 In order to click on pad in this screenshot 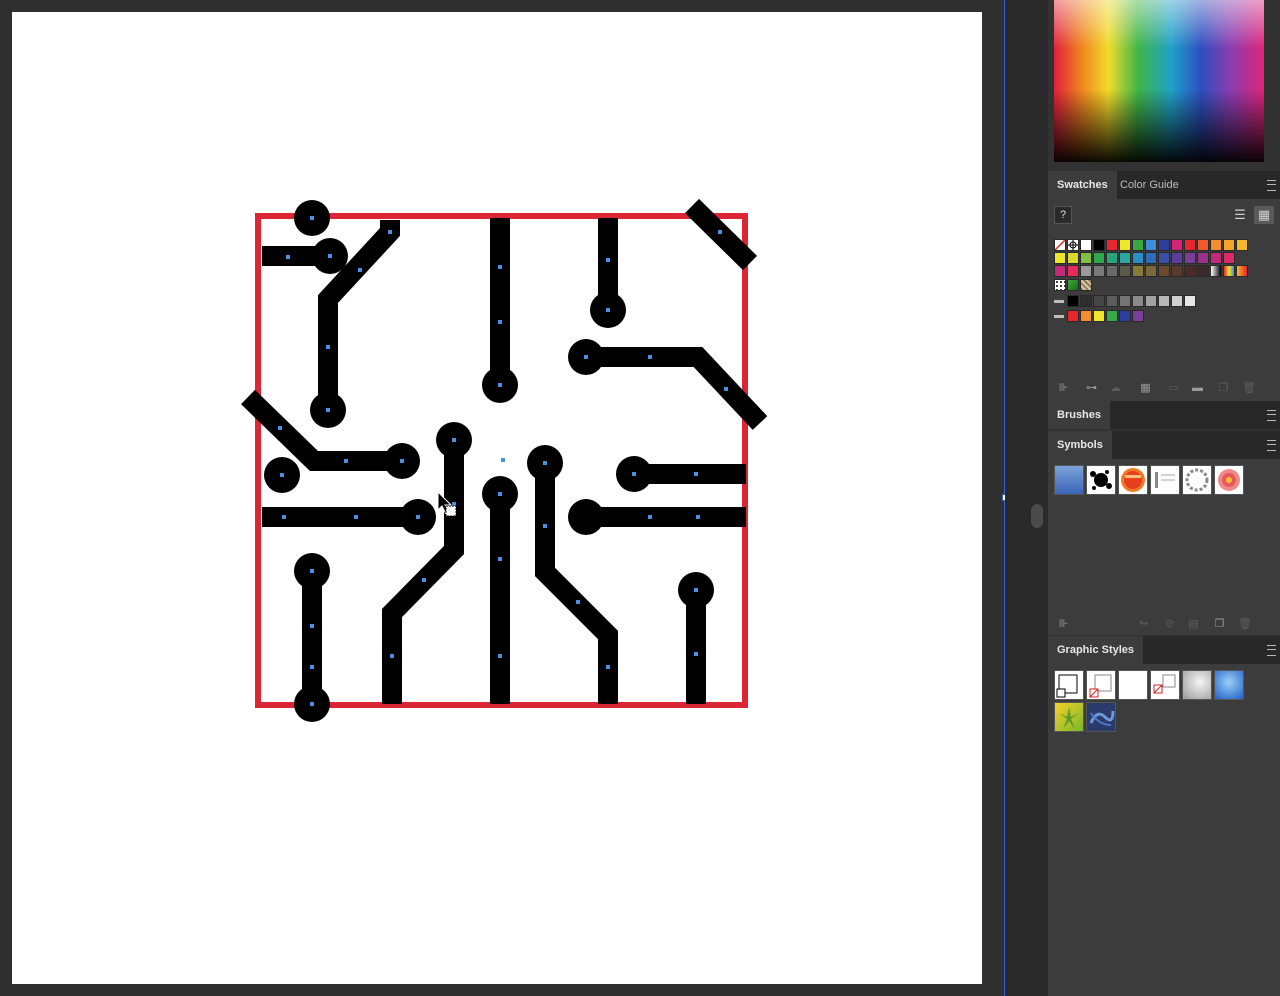, I will do `click(586, 517)`.